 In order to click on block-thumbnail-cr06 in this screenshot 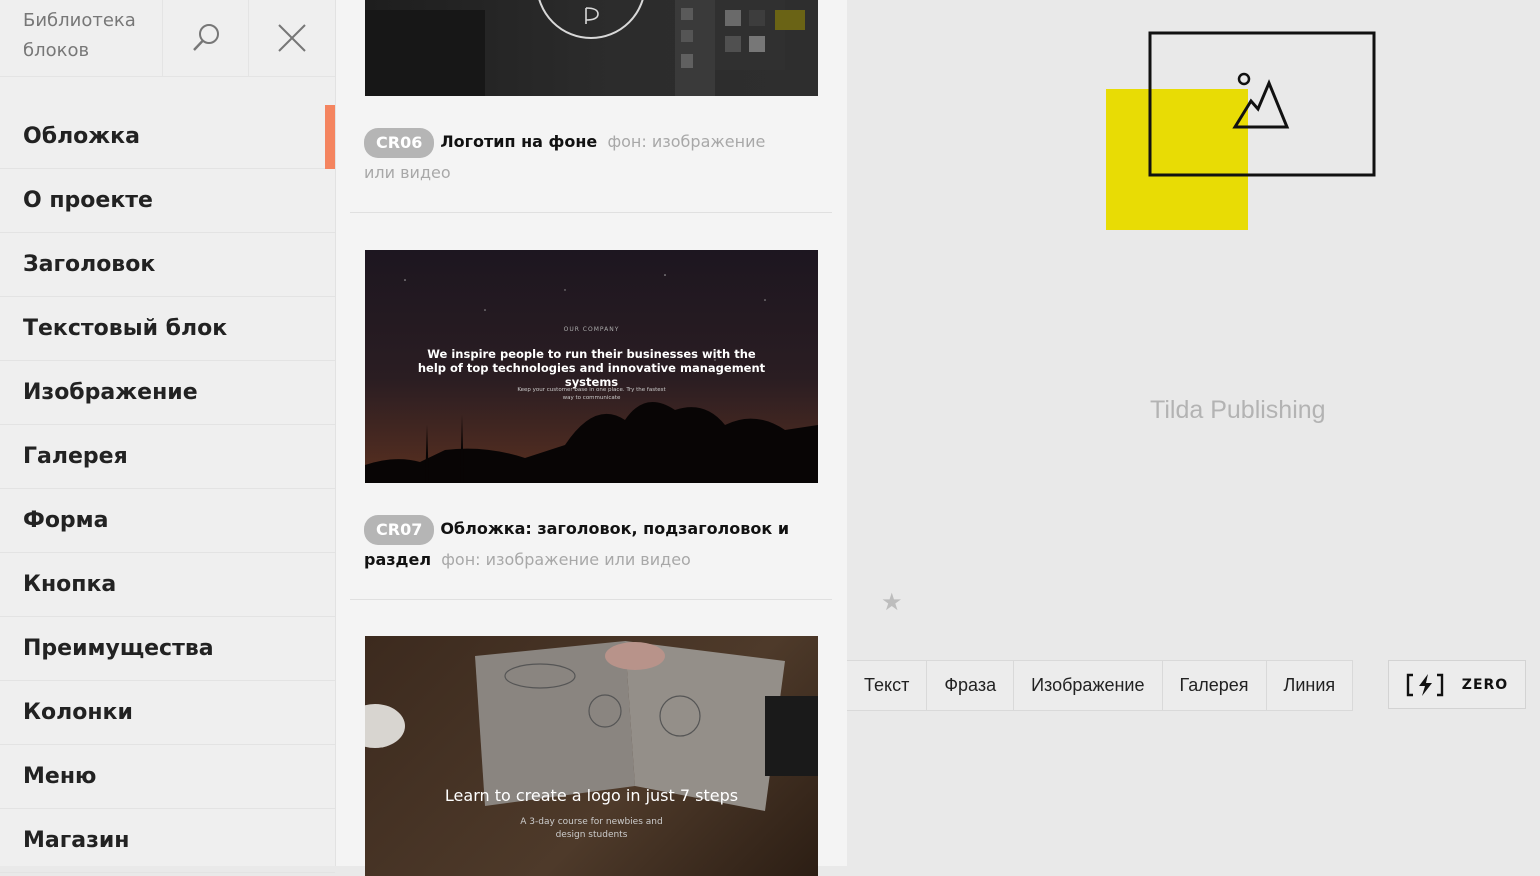, I will do `click(591, 48)`.